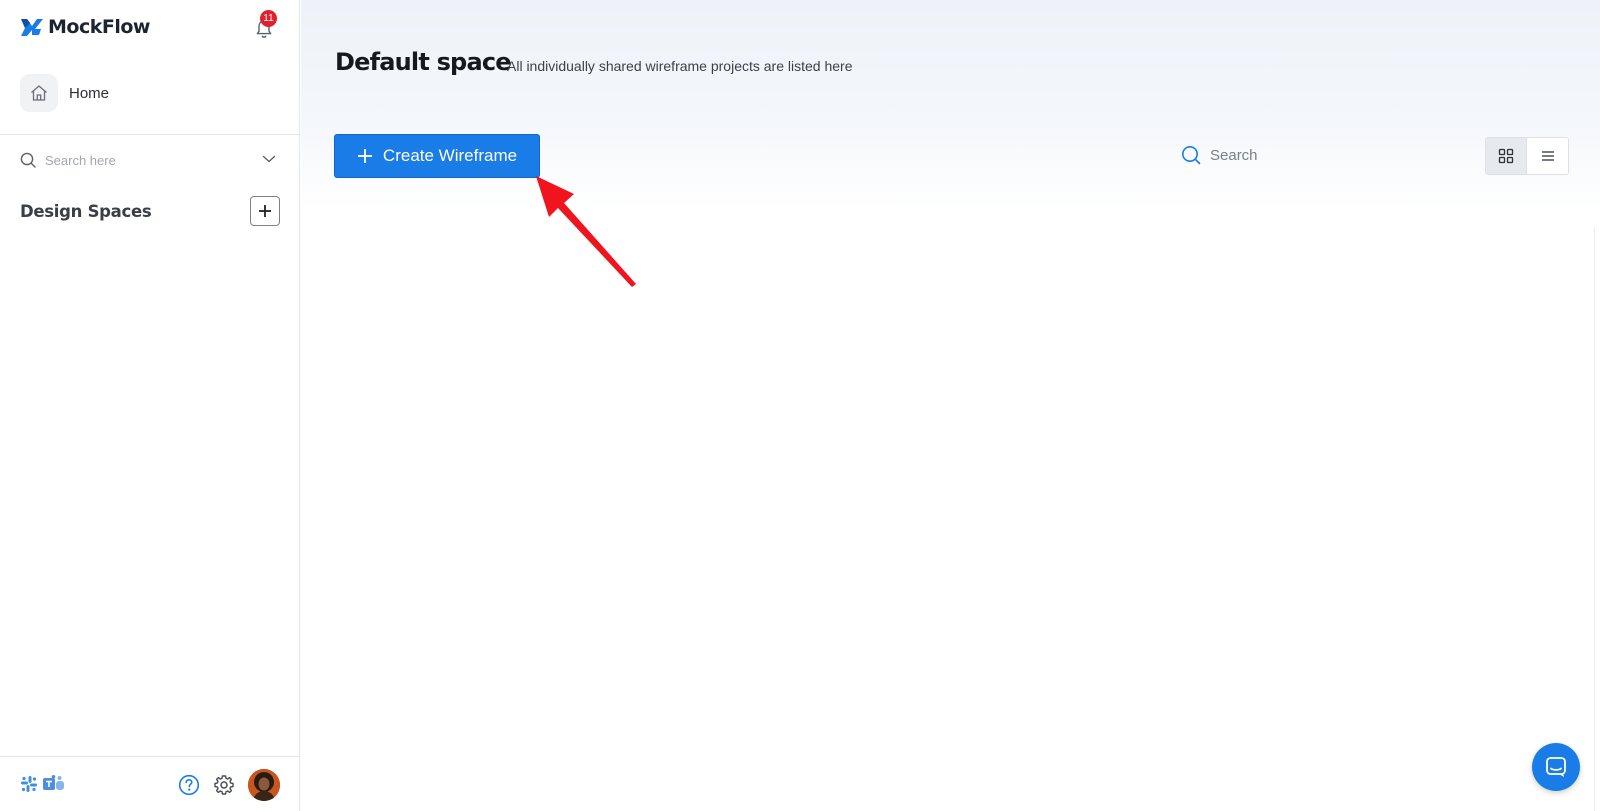 The image size is (1600, 811). What do you see at coordinates (423, 62) in the screenshot?
I see `page-title: Default space` at bounding box center [423, 62].